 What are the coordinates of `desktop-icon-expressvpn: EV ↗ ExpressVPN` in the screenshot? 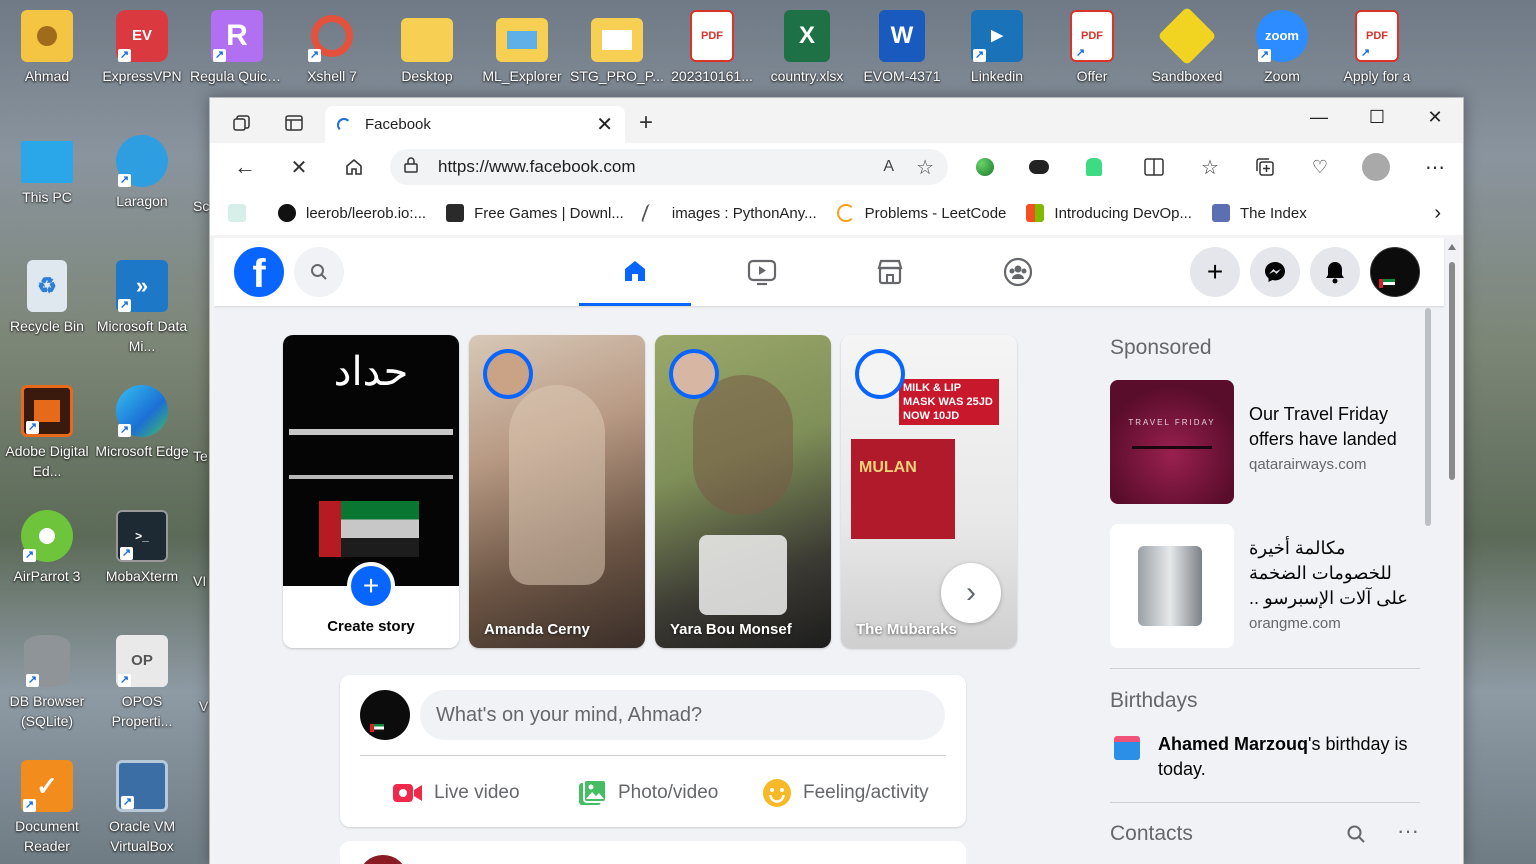 It's located at (142, 48).